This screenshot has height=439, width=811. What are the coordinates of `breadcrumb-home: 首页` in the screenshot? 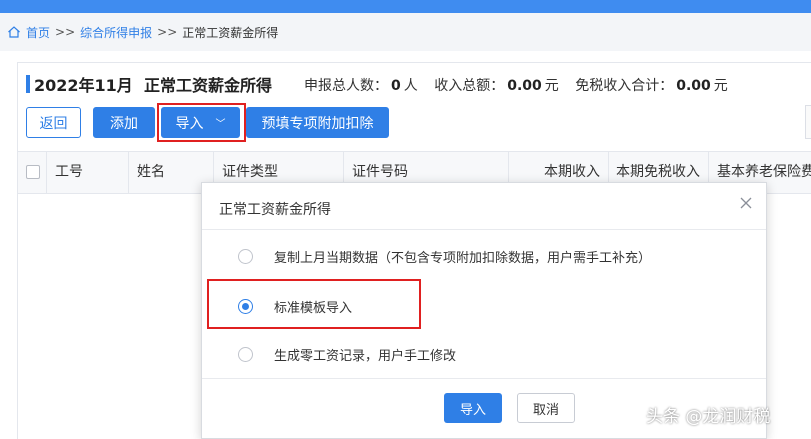 It's located at (38, 32).